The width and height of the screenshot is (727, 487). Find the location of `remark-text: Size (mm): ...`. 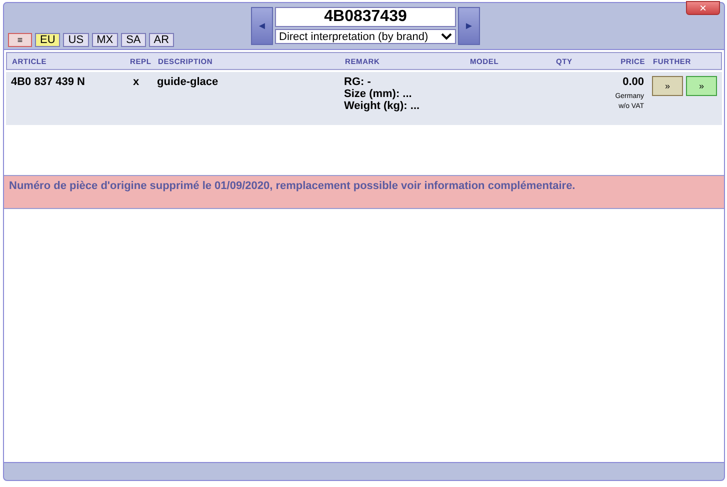

remark-text: Size (mm): ... is located at coordinates (378, 94).